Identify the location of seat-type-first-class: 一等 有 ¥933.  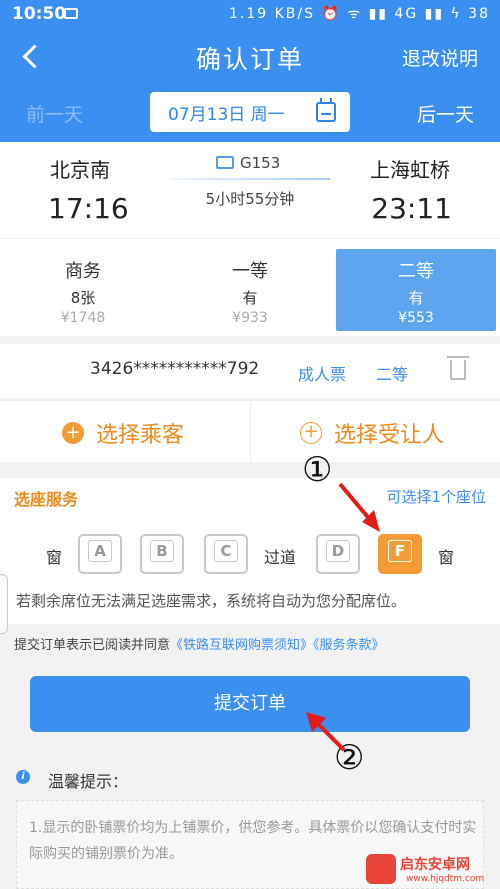
(250, 290).